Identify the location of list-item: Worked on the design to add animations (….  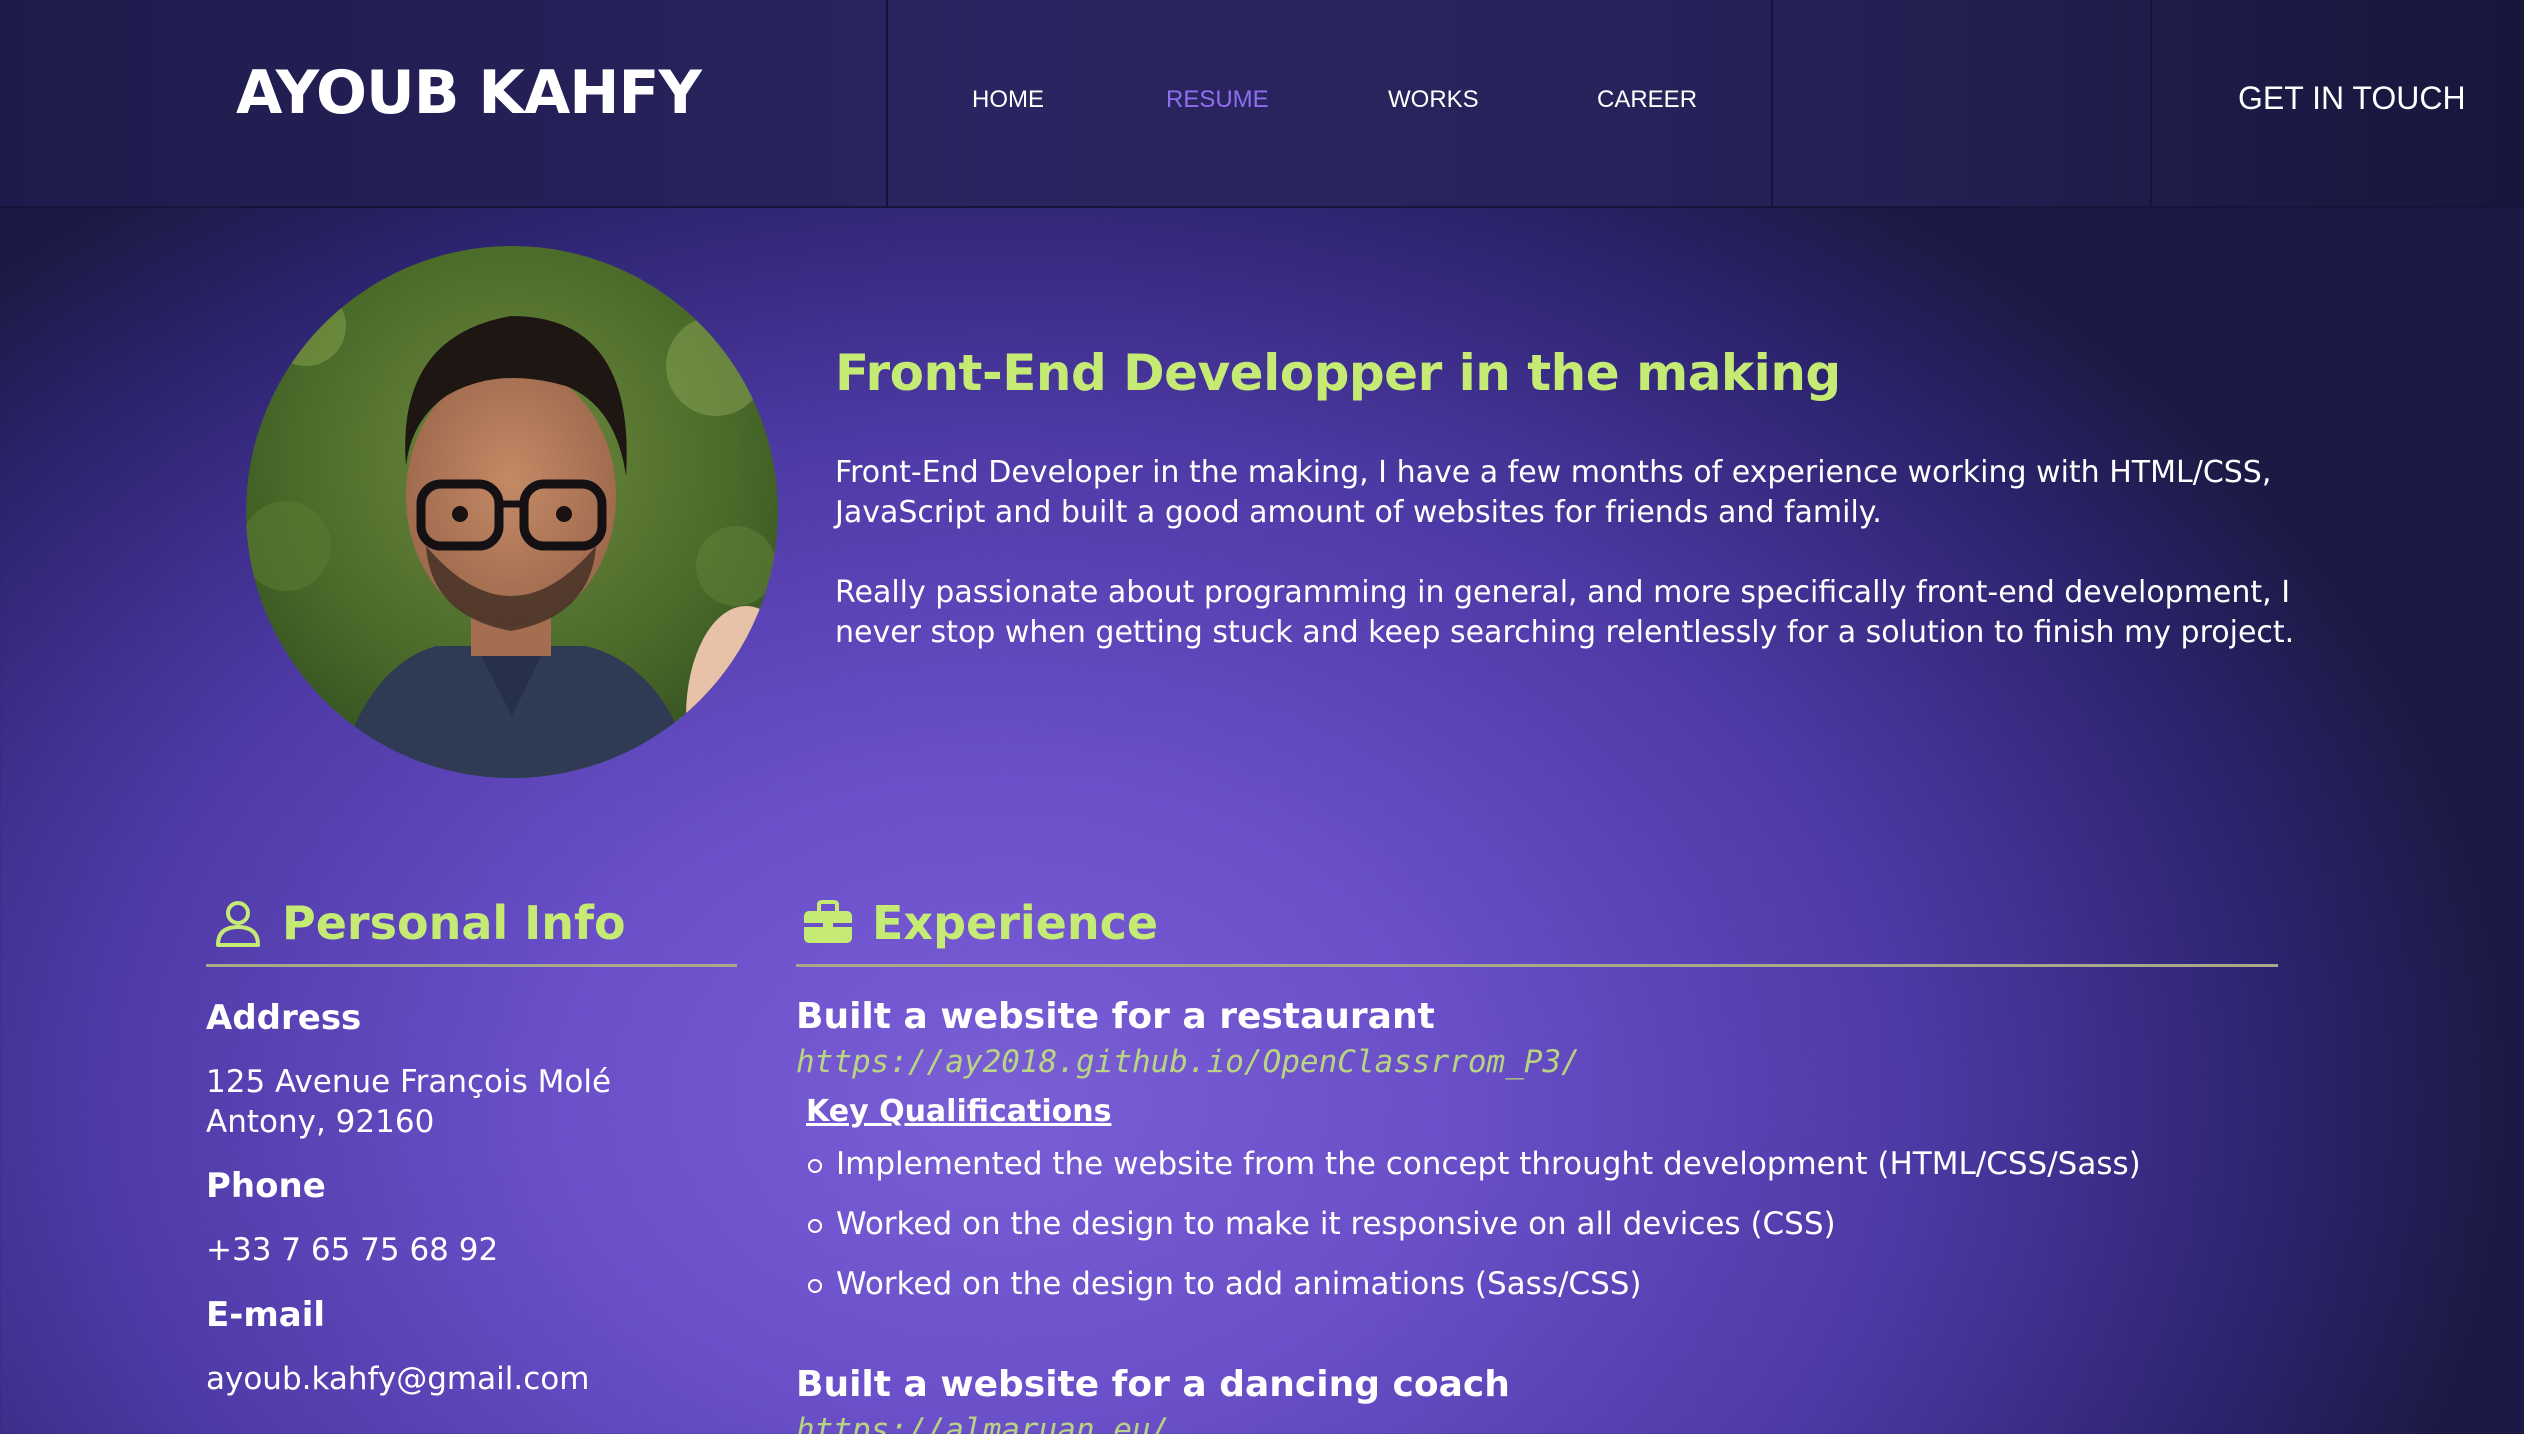
(1473, 1289).